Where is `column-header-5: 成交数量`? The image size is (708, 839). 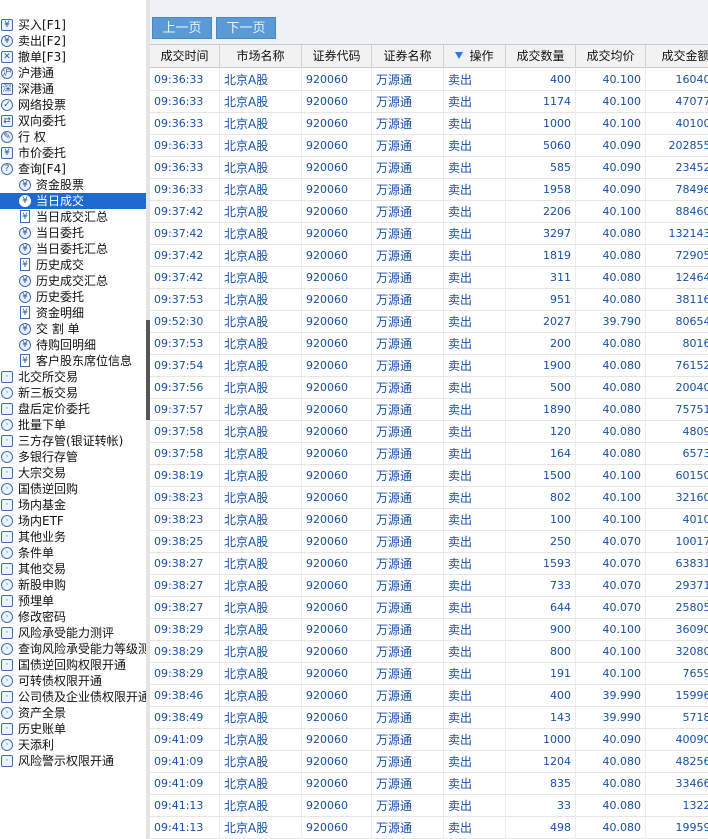
column-header-5: 成交数量 is located at coordinates (541, 56).